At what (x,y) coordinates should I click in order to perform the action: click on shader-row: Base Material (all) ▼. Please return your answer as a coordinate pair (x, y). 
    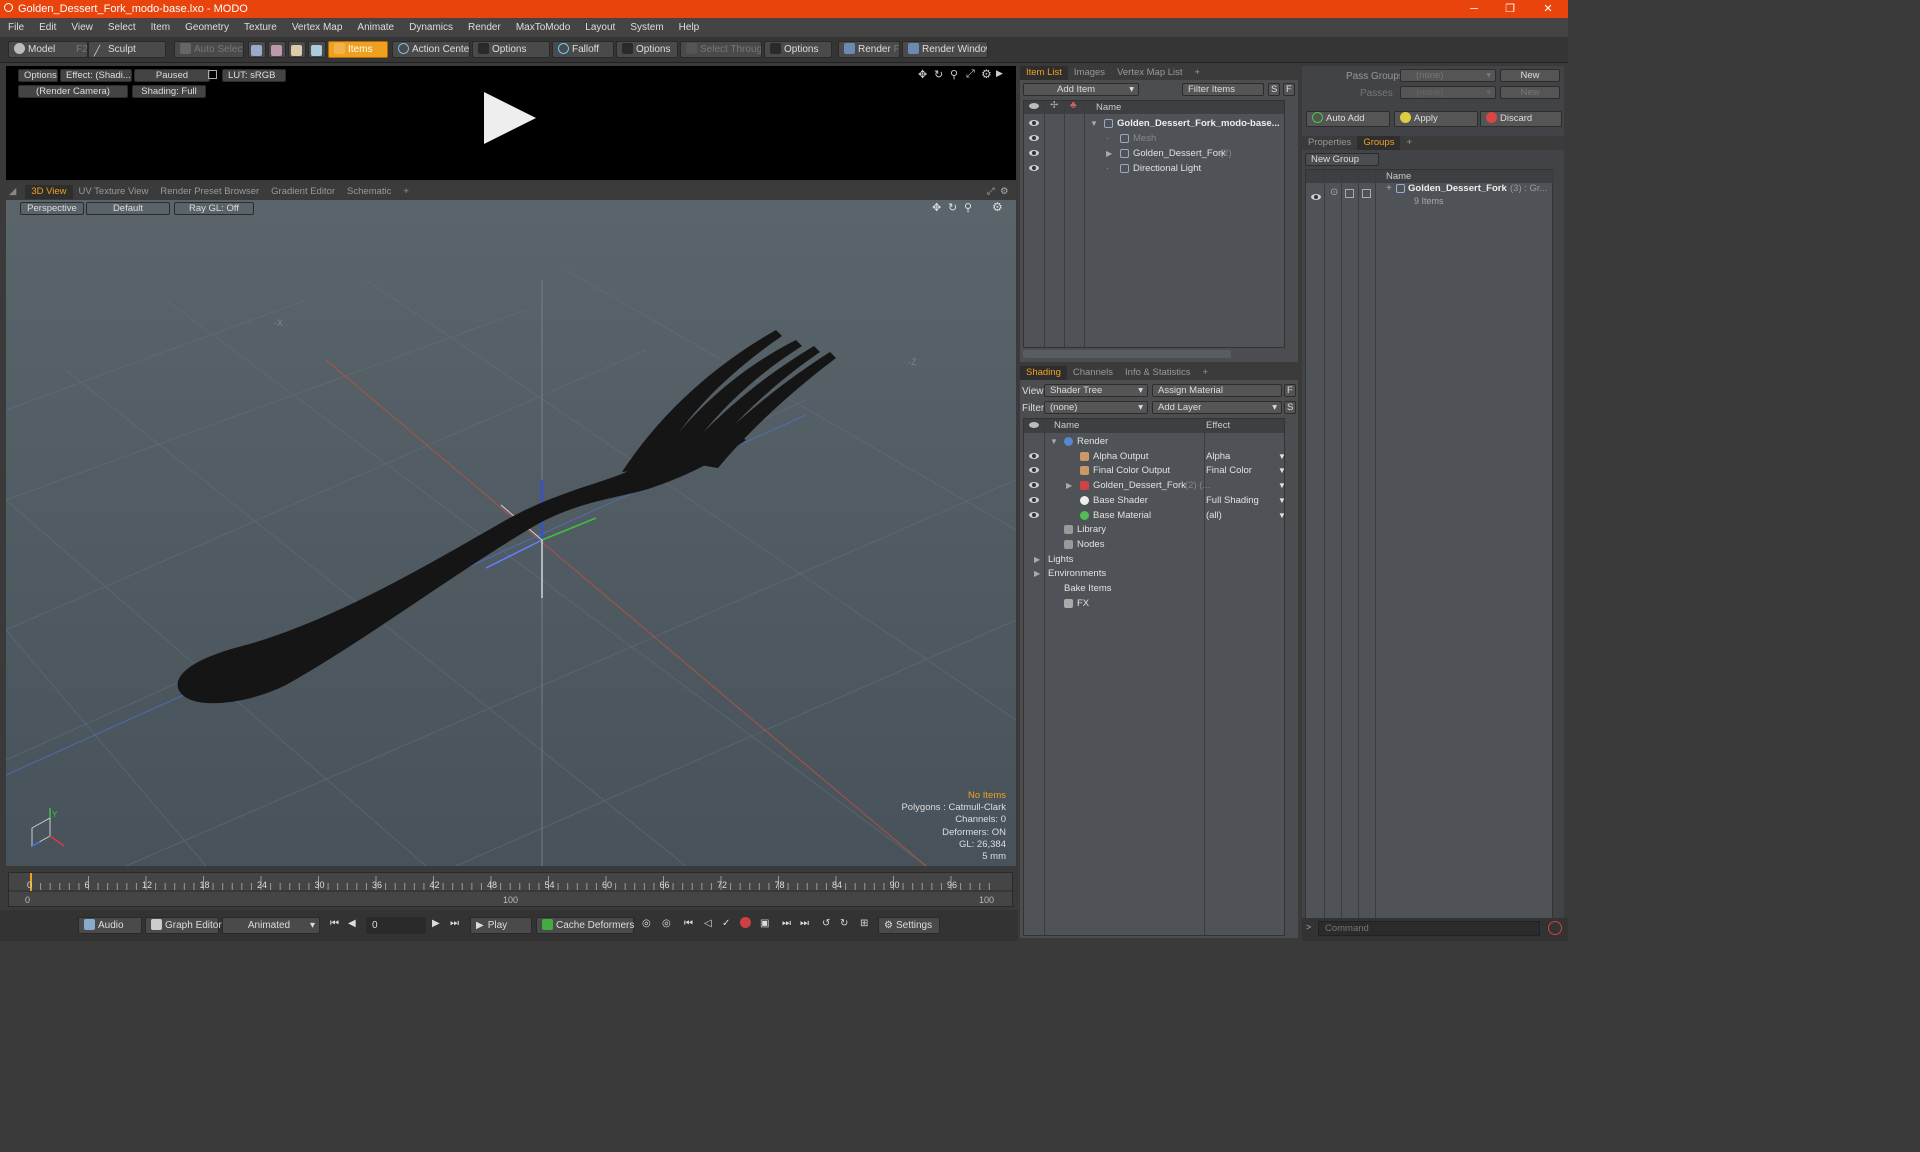
    Looking at the image, I should click on (1154, 515).